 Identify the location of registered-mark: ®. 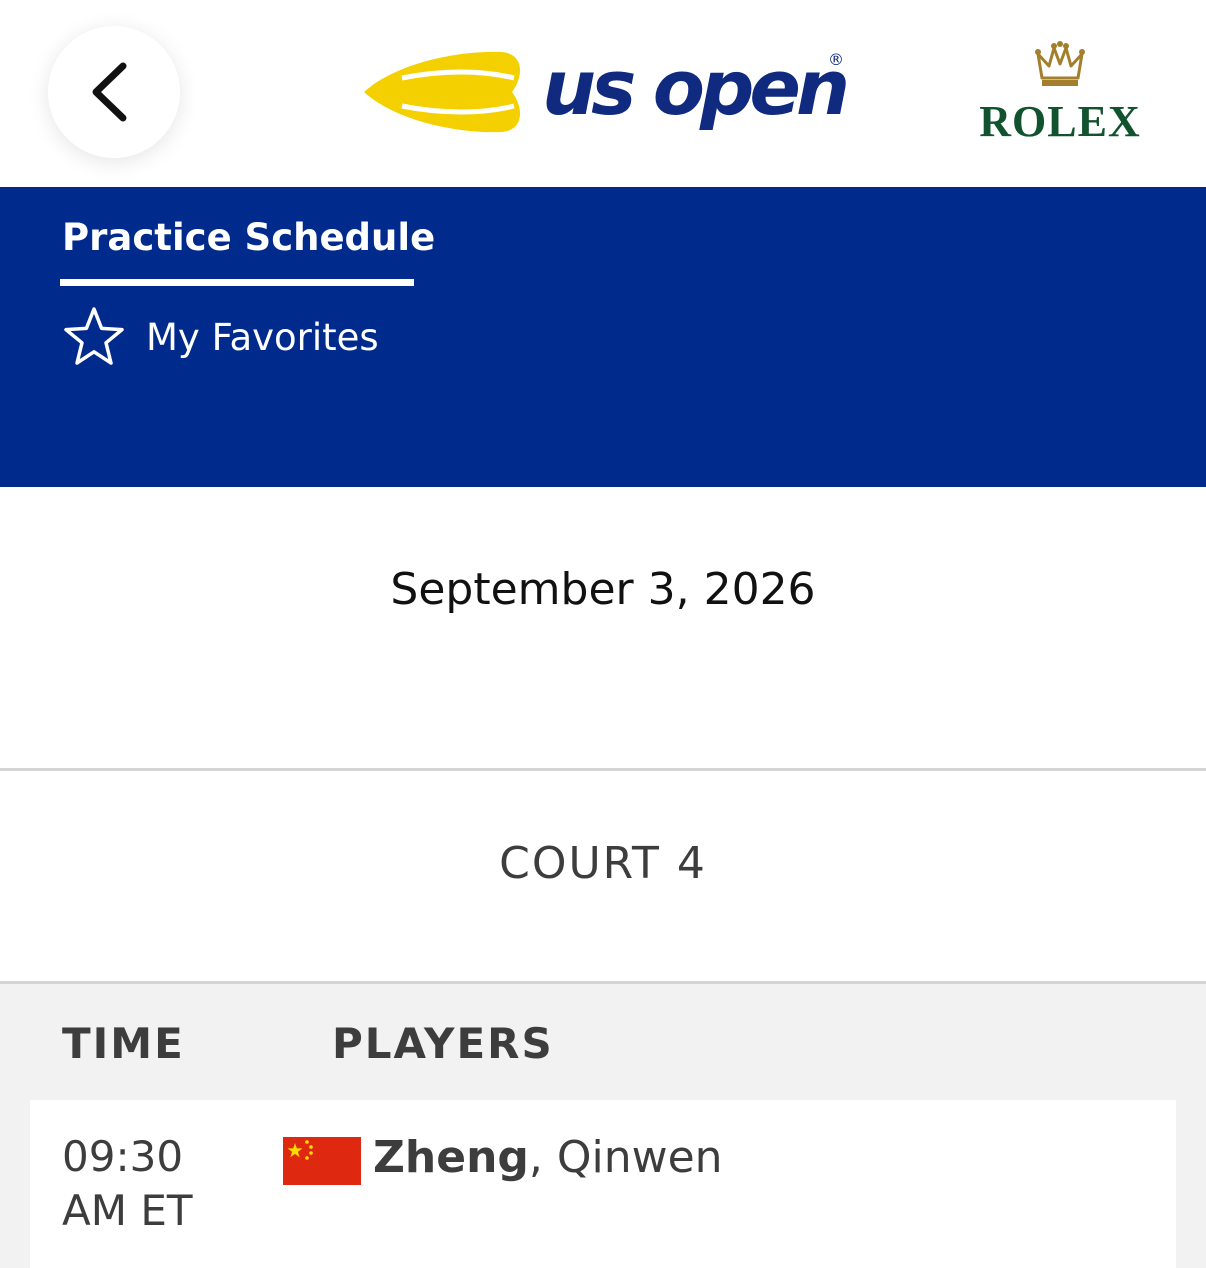
(836, 59).